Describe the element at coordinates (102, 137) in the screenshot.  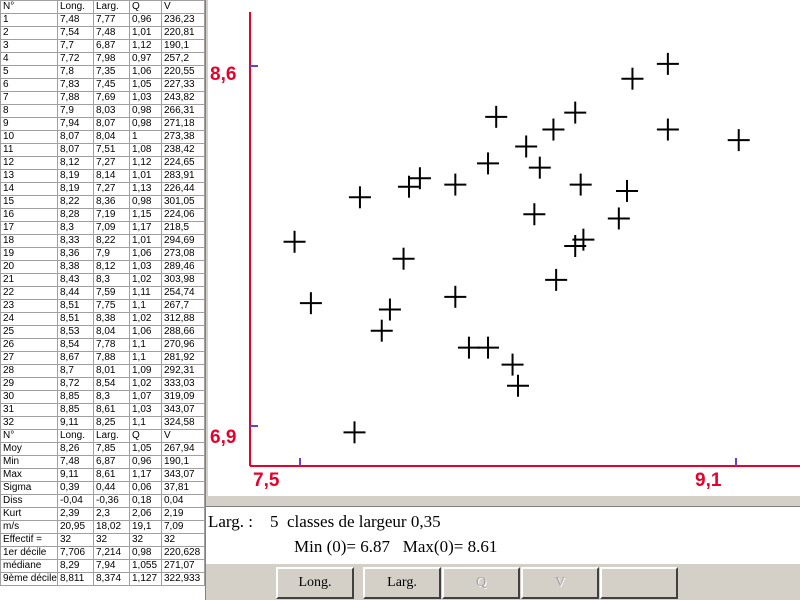
I see `table-row: 10 8,07 8,04 1 273,38` at that location.